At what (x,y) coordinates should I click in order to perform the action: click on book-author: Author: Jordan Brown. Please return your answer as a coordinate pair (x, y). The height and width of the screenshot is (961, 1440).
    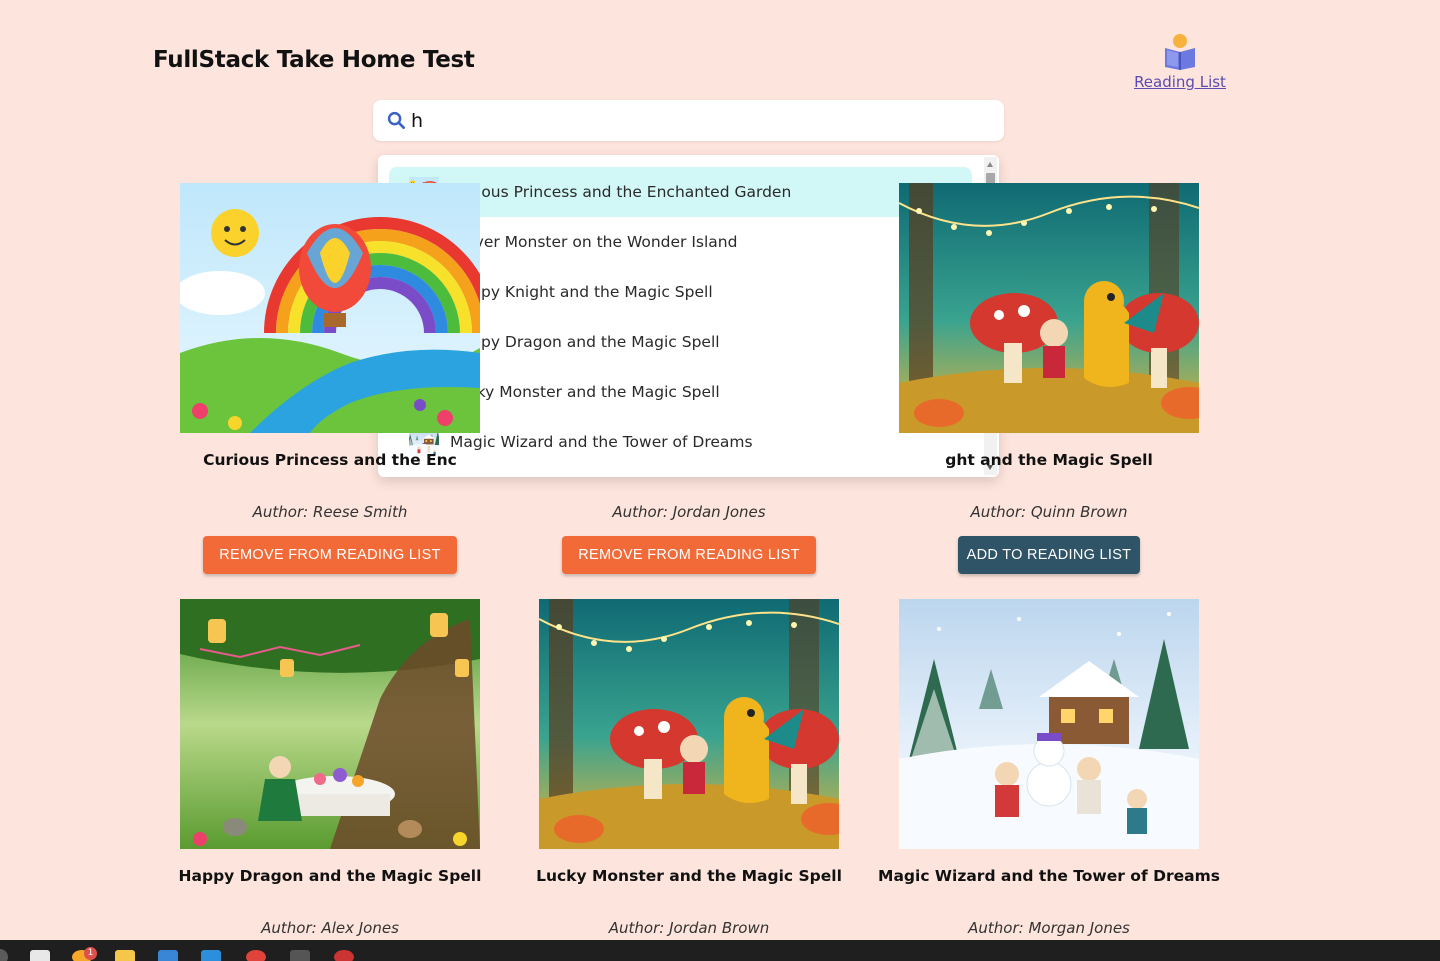
    Looking at the image, I should click on (689, 928).